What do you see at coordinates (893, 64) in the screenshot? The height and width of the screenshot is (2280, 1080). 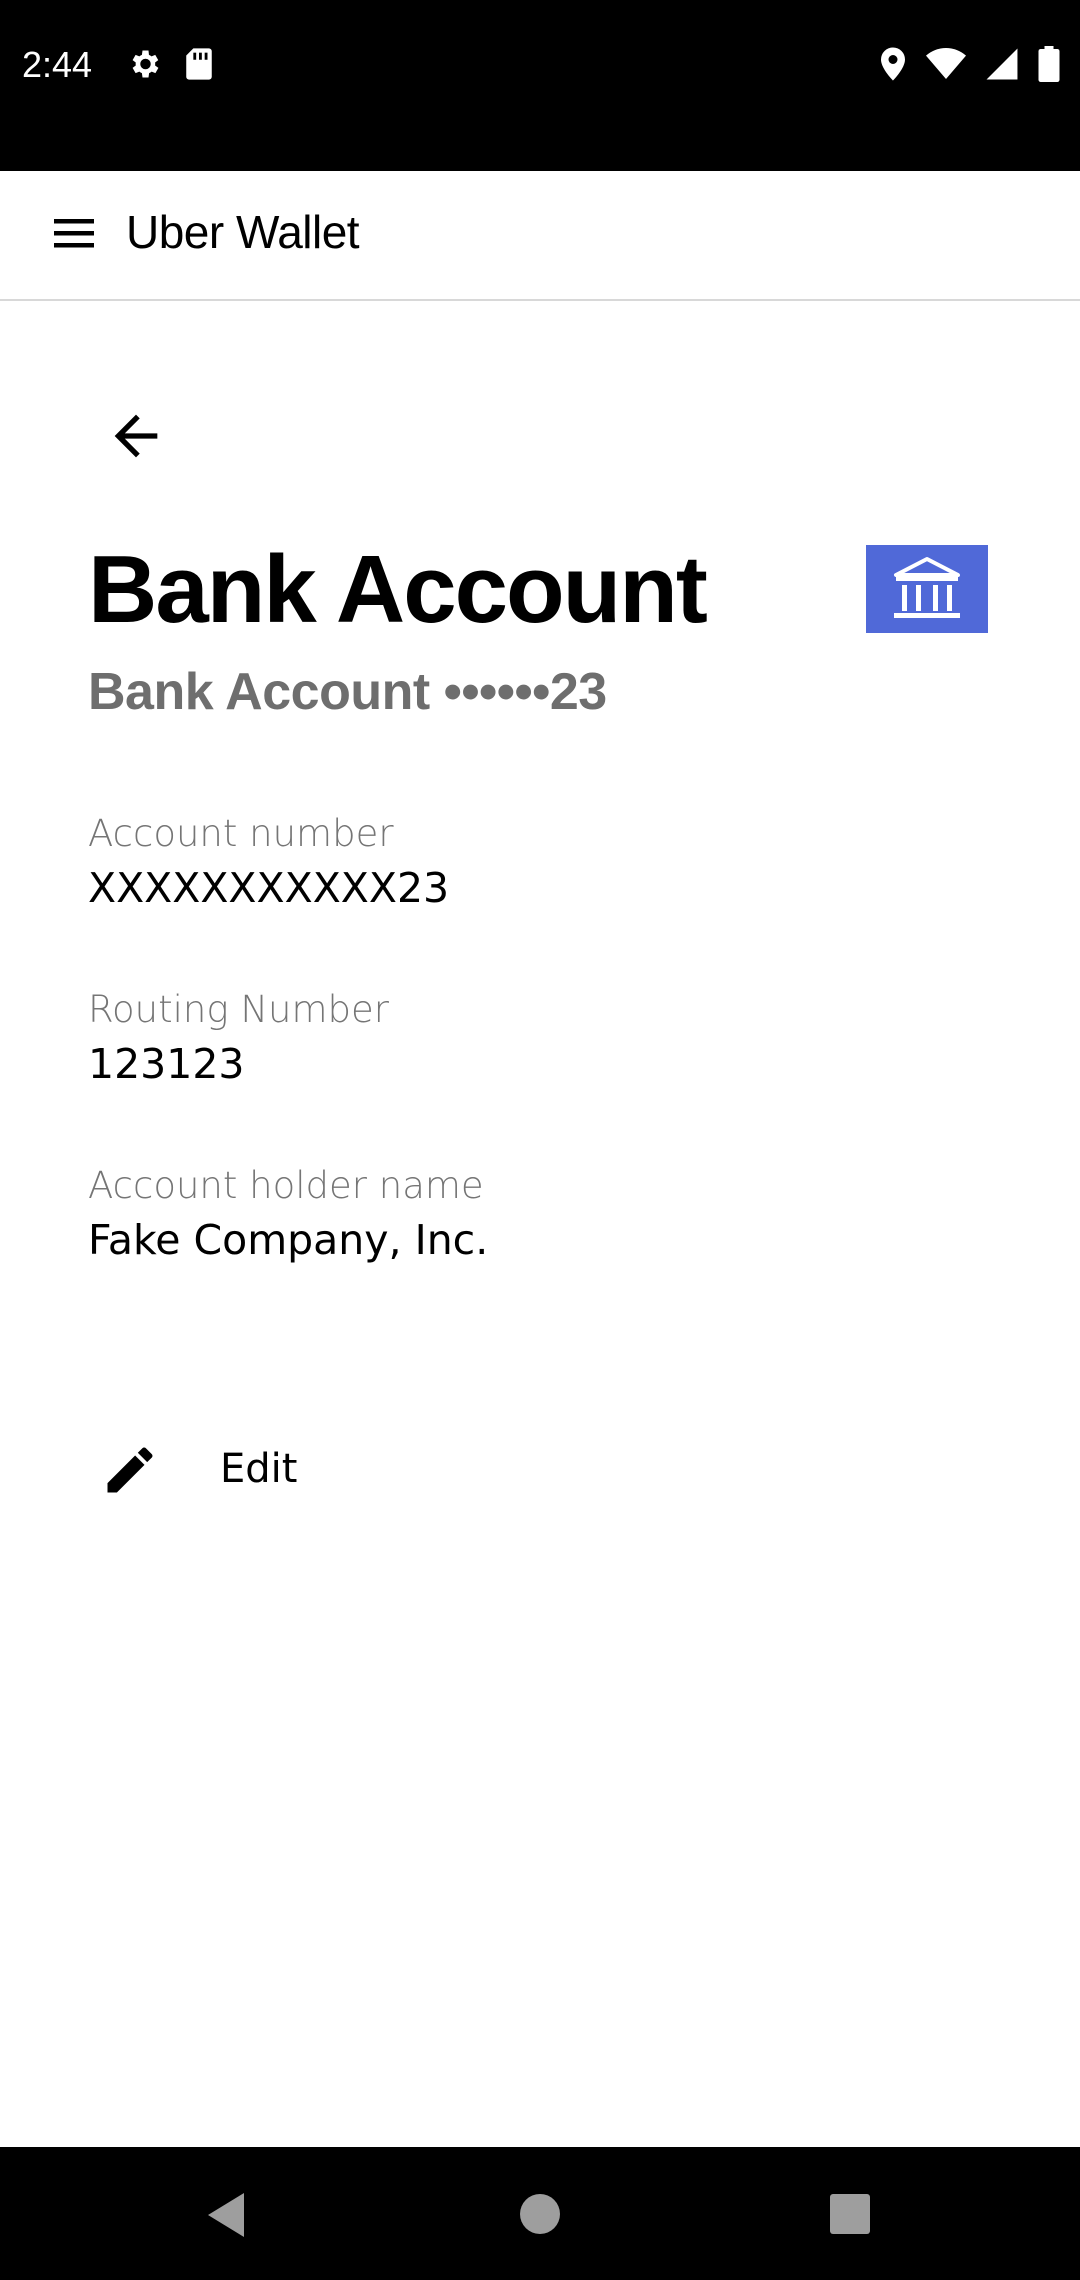 I see `location-icon` at bounding box center [893, 64].